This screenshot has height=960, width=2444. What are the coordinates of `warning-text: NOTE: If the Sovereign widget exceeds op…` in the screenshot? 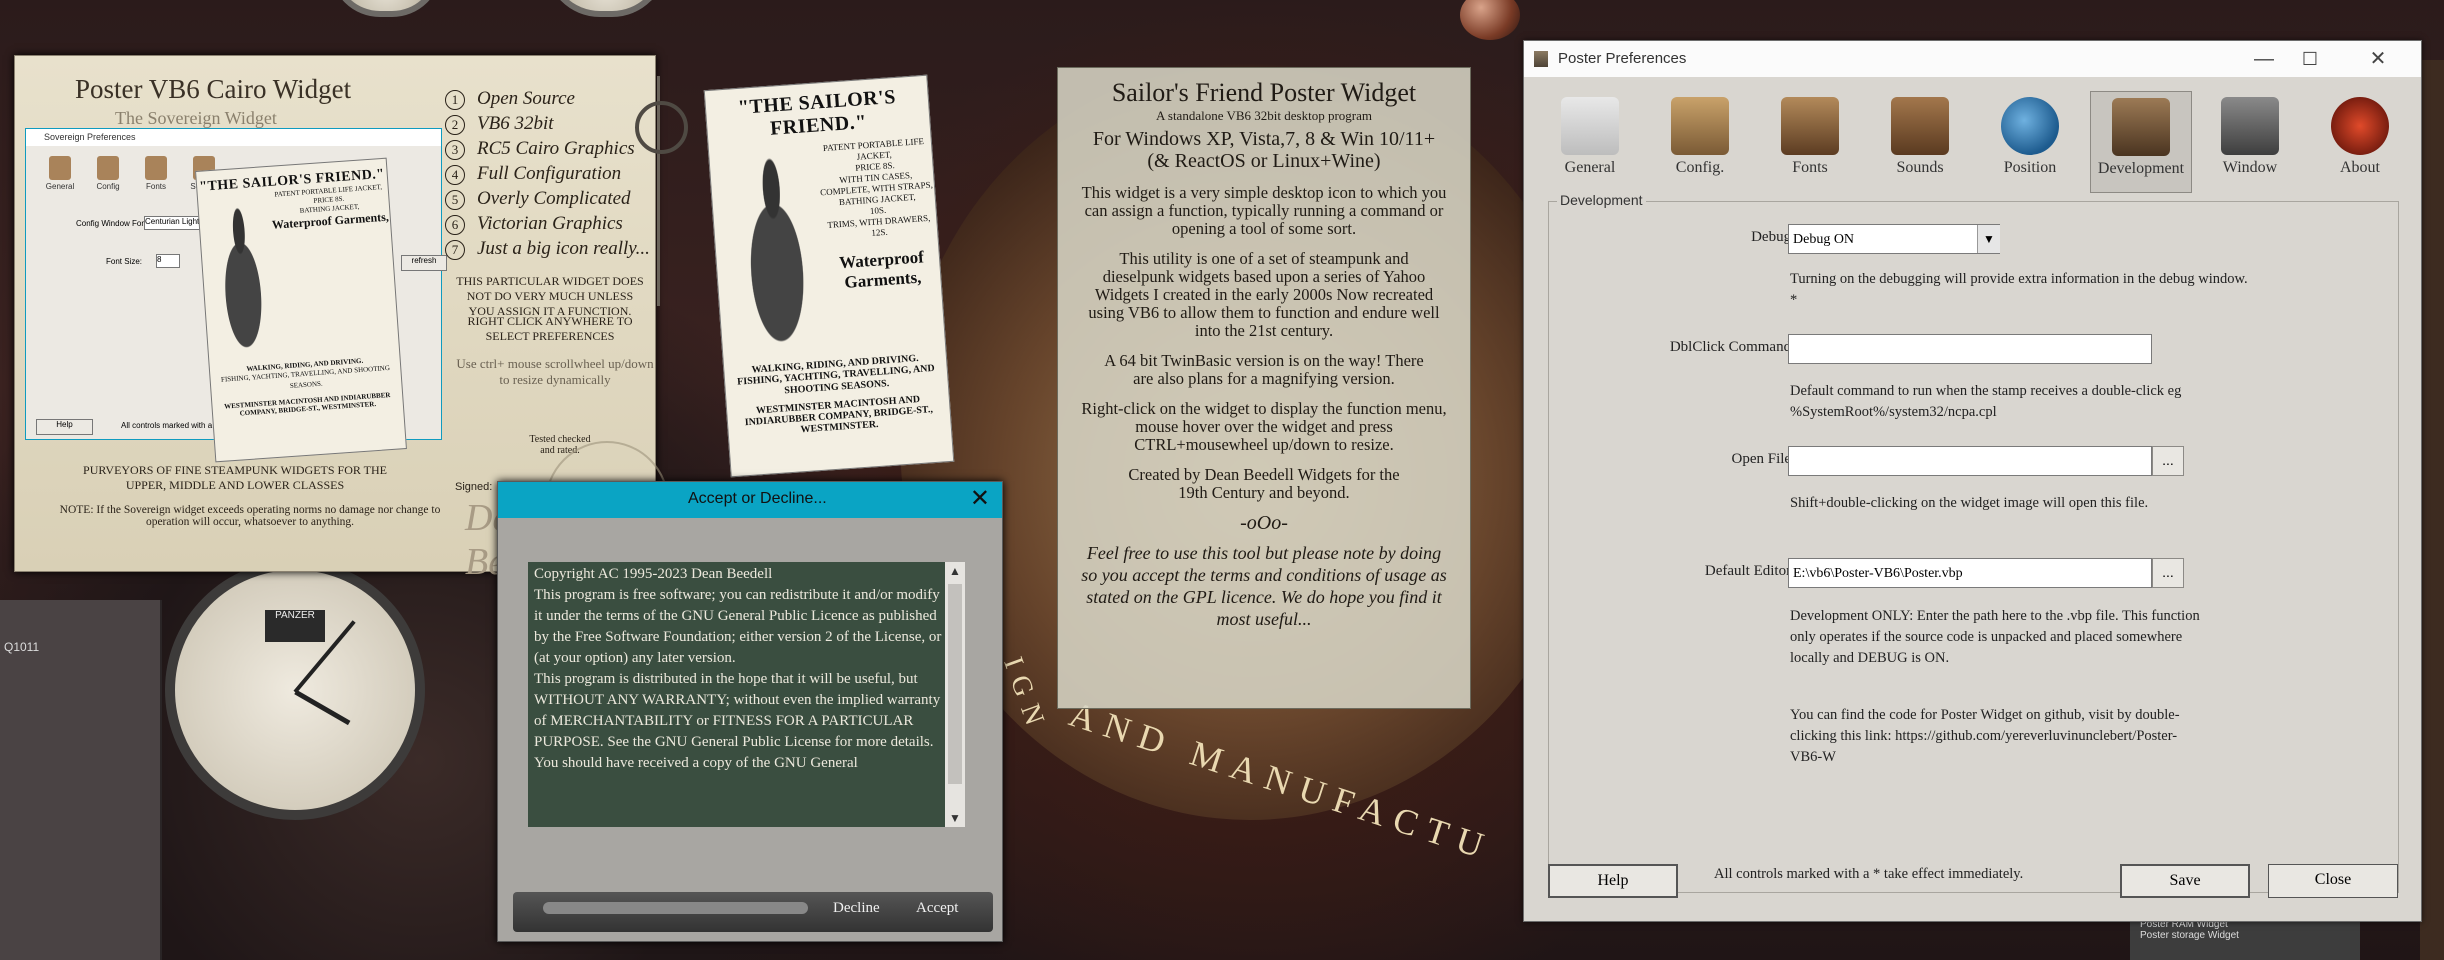 It's located at (250, 516).